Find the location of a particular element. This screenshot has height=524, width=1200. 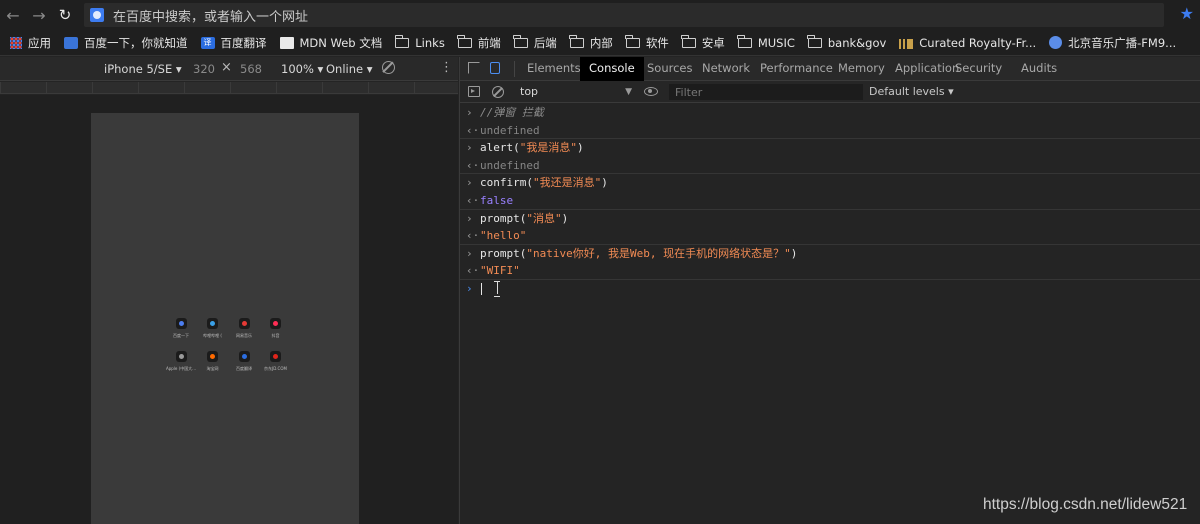

console-result-line: ‹· false is located at coordinates (830, 201).